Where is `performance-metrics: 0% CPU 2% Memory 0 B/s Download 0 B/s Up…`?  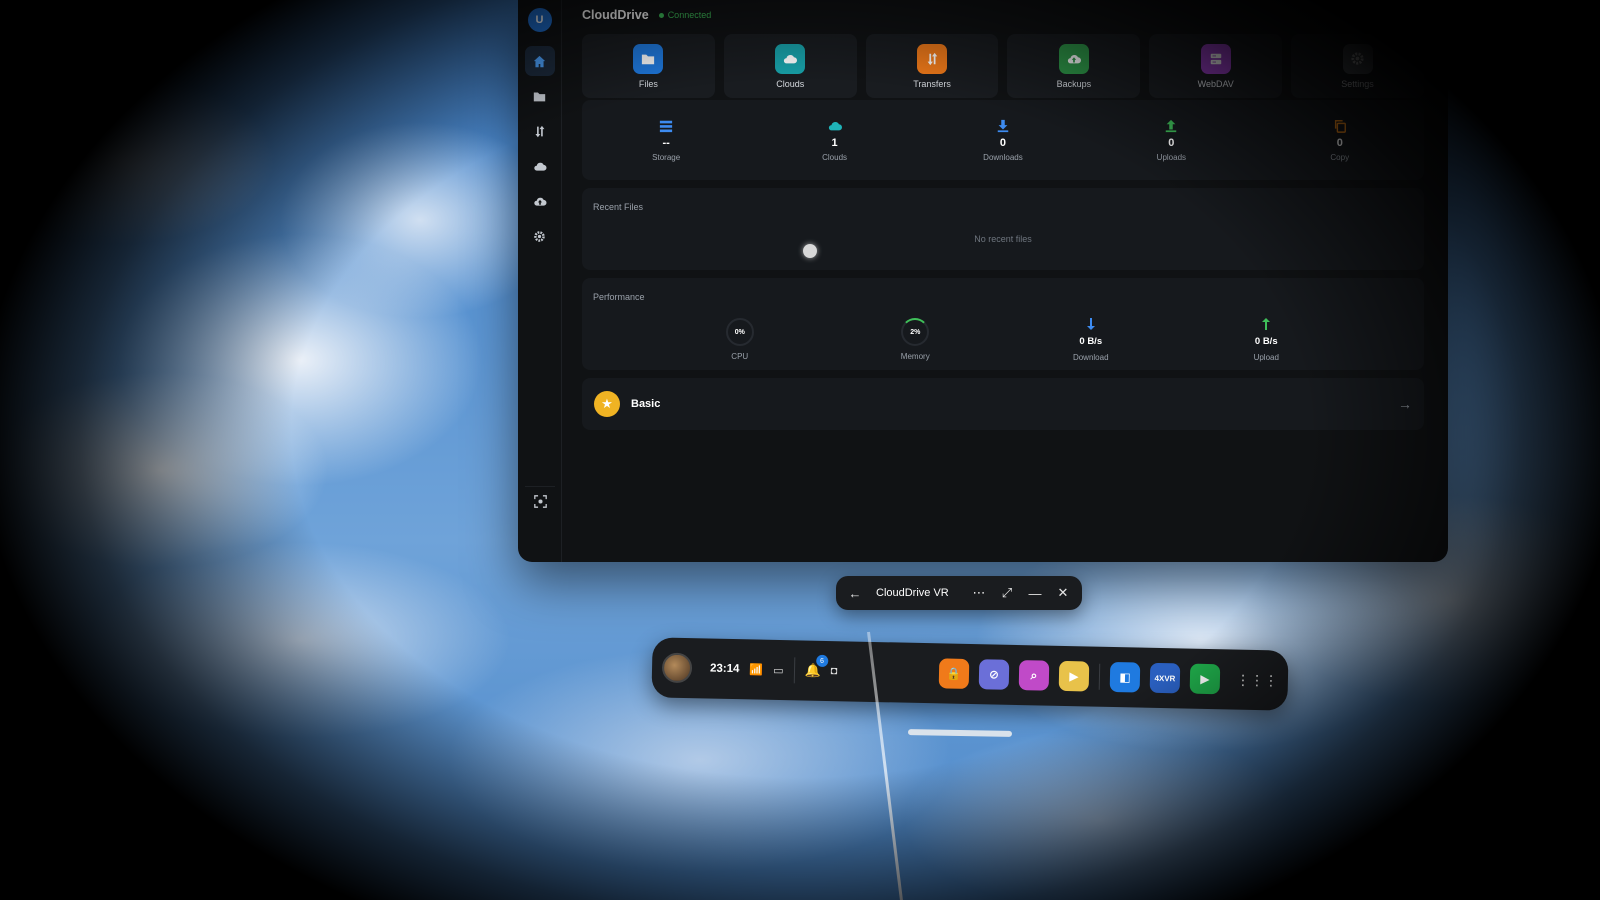
performance-metrics: 0% CPU 2% Memory 0 B/s Download 0 B/s Up… is located at coordinates (1003, 332).